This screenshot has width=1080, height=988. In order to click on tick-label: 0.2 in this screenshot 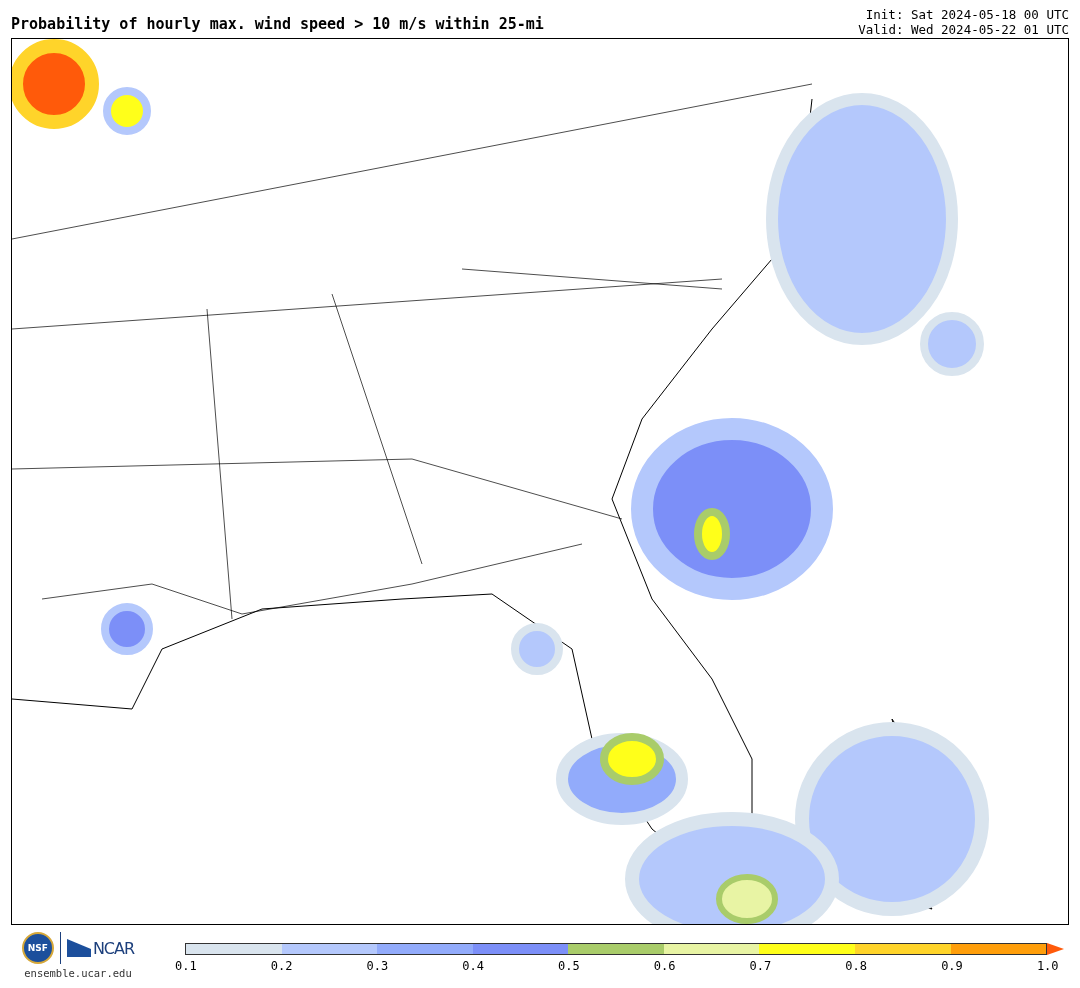, I will do `click(280, 966)`.